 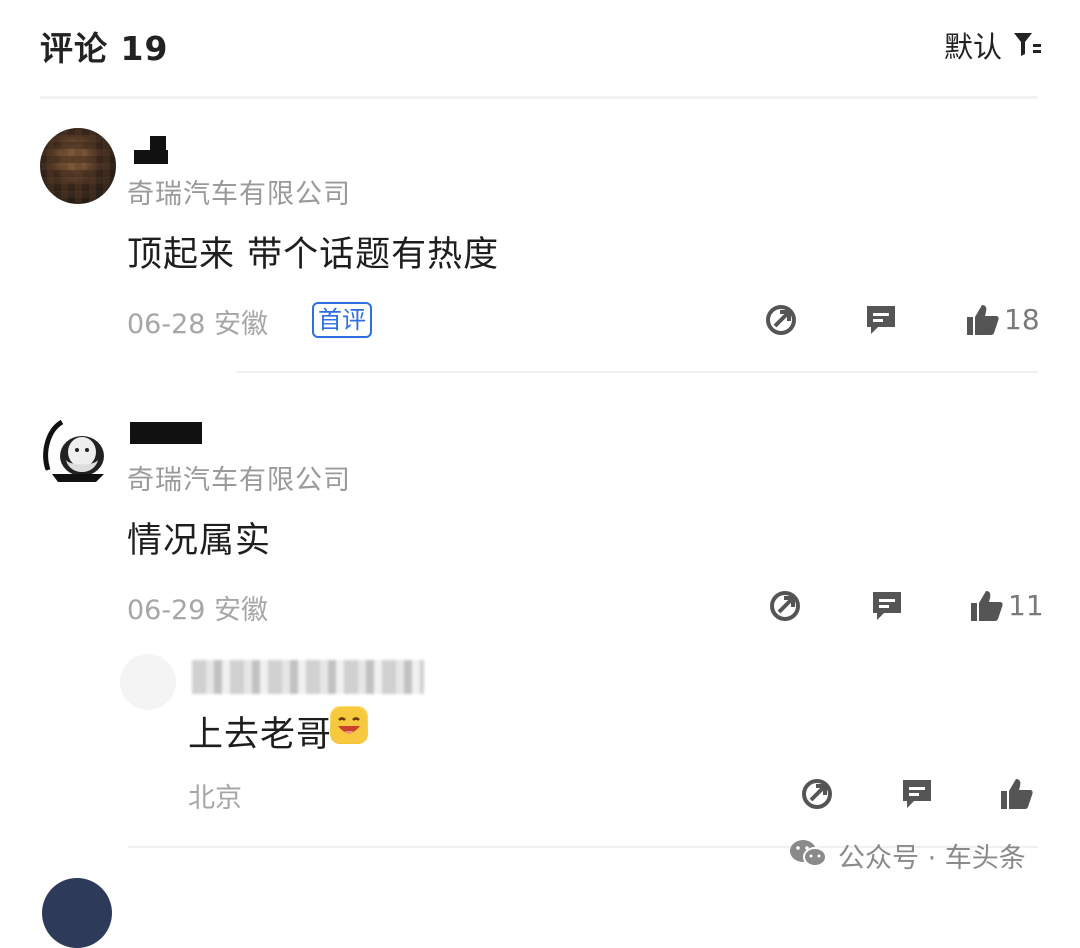 What do you see at coordinates (1022, 319) in the screenshot?
I see `like-count: 18` at bounding box center [1022, 319].